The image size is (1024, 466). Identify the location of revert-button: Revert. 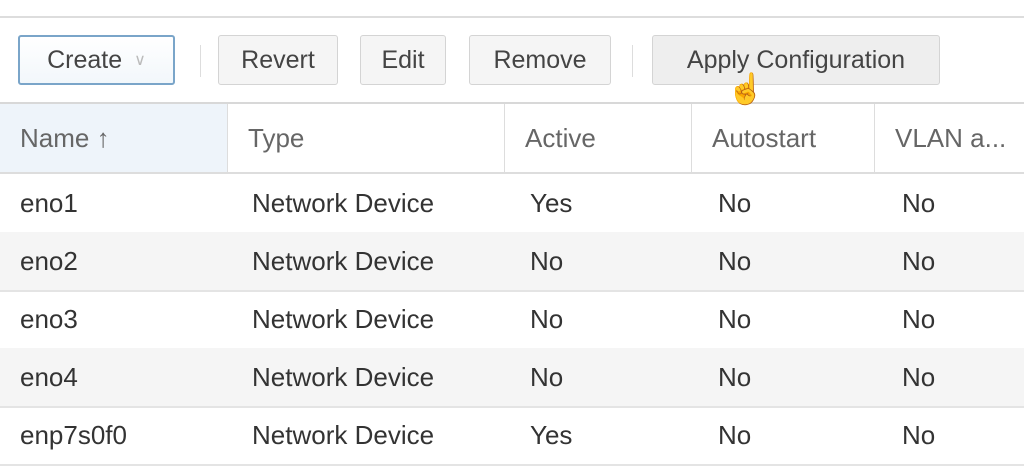
(278, 60).